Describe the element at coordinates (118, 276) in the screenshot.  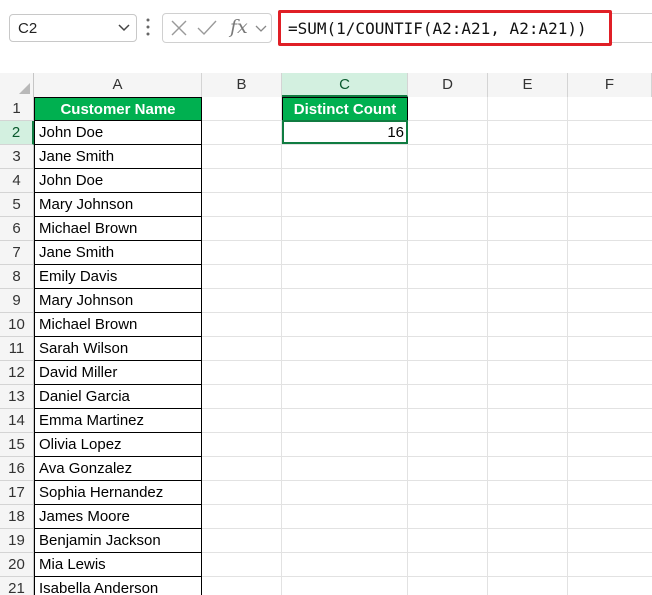
I see `cell-a8: Emily Davis` at that location.